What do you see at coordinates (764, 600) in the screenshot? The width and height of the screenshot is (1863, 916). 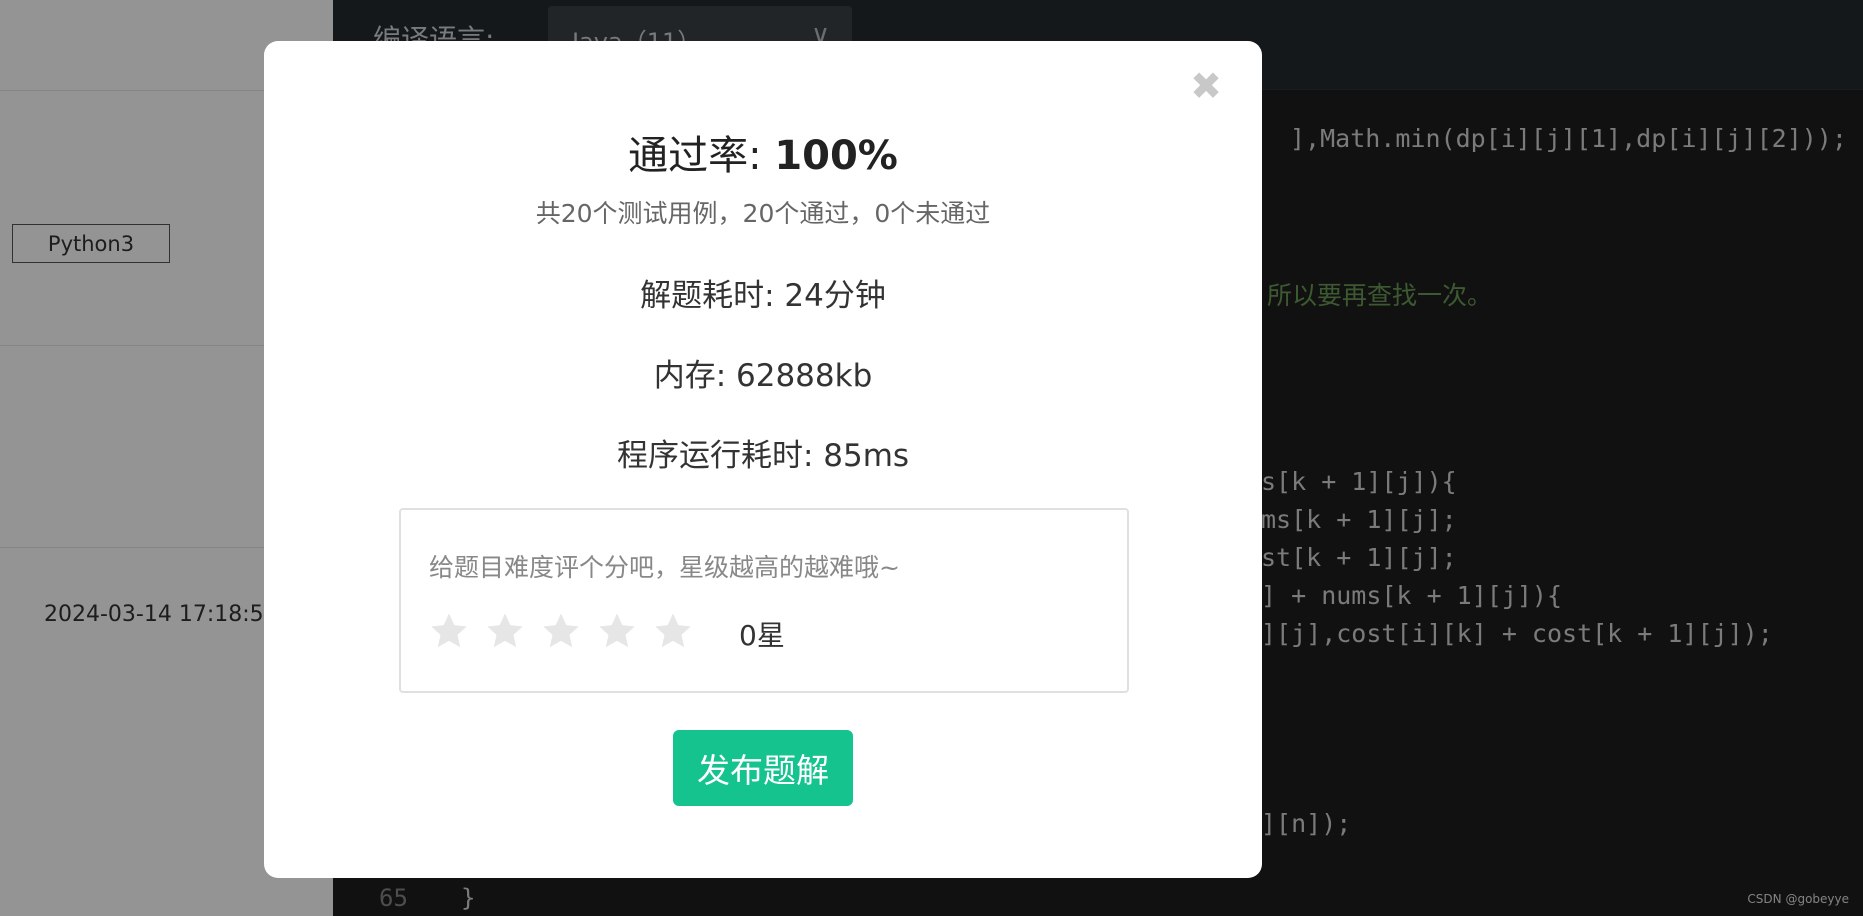 I see `difficulty-rating: 给题目难度评个分吧，星级越高的越难哦~ 0星` at bounding box center [764, 600].